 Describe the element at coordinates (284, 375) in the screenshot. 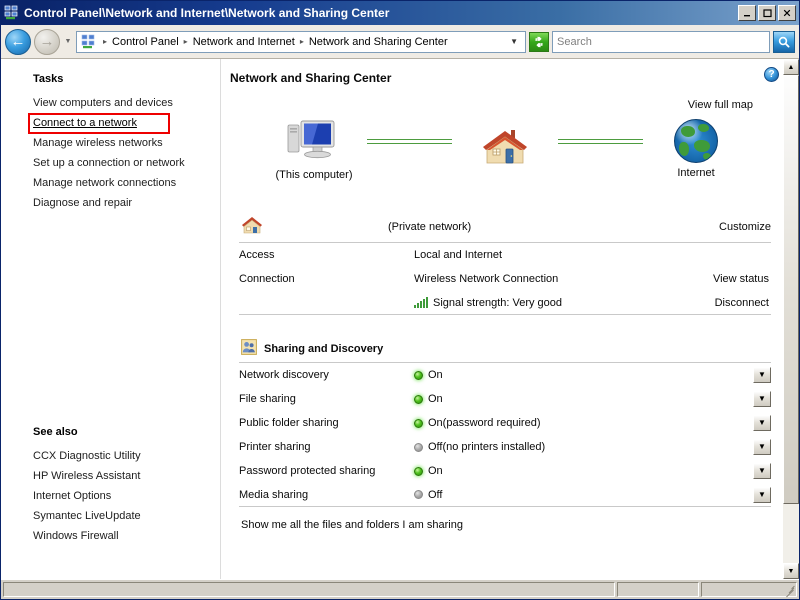

I see `sharing-row-network-discovery-label: Network discovery` at that location.